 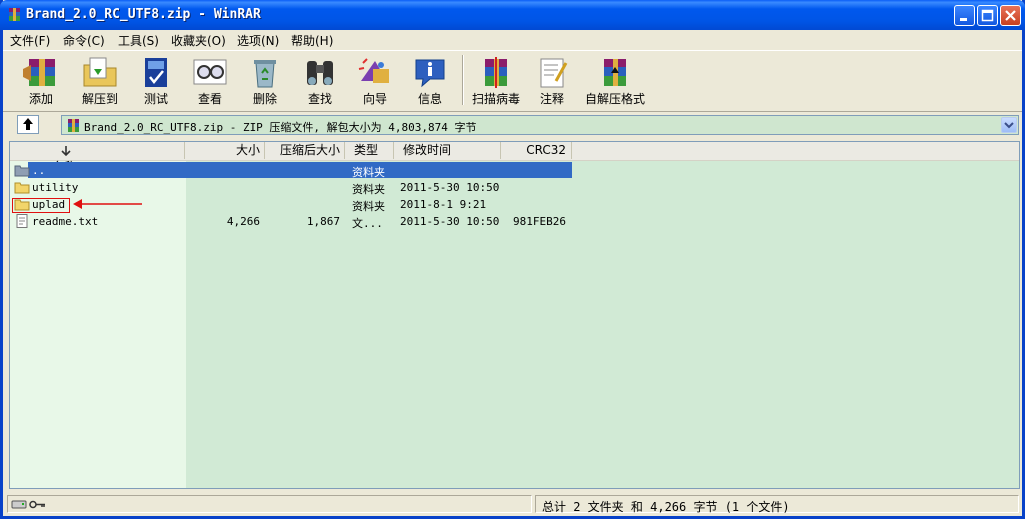 I want to click on add-button: 添加, so click(x=41, y=81).